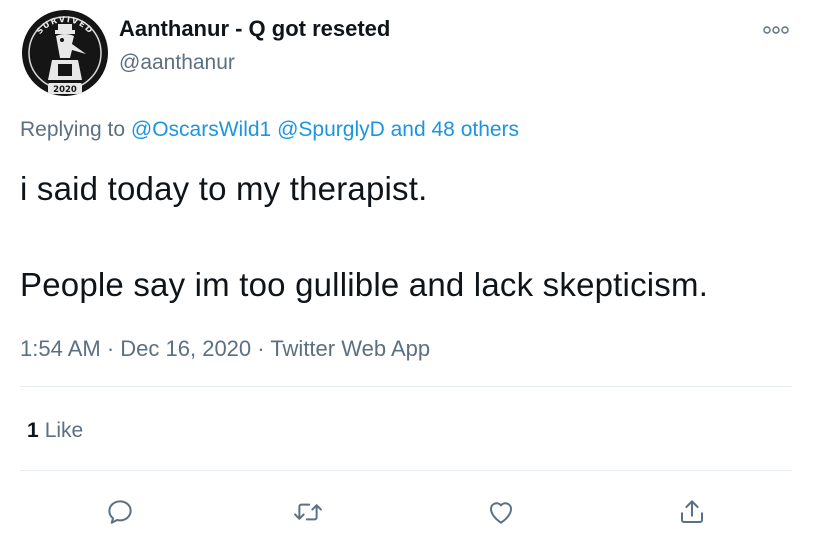 The image size is (816, 551). I want to click on replying-prefix: Replying to, so click(73, 129).